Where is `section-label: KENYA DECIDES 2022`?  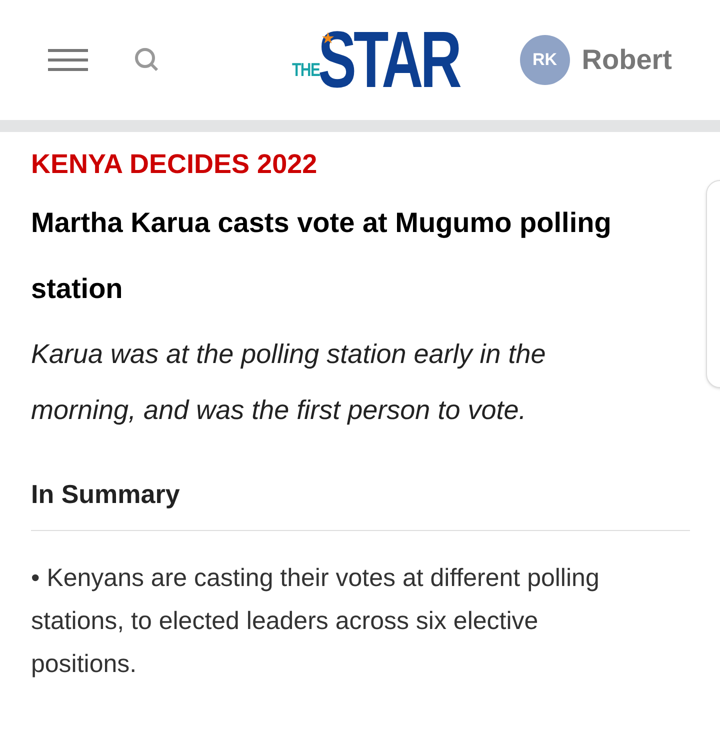 section-label: KENYA DECIDES 2022 is located at coordinates (345, 164).